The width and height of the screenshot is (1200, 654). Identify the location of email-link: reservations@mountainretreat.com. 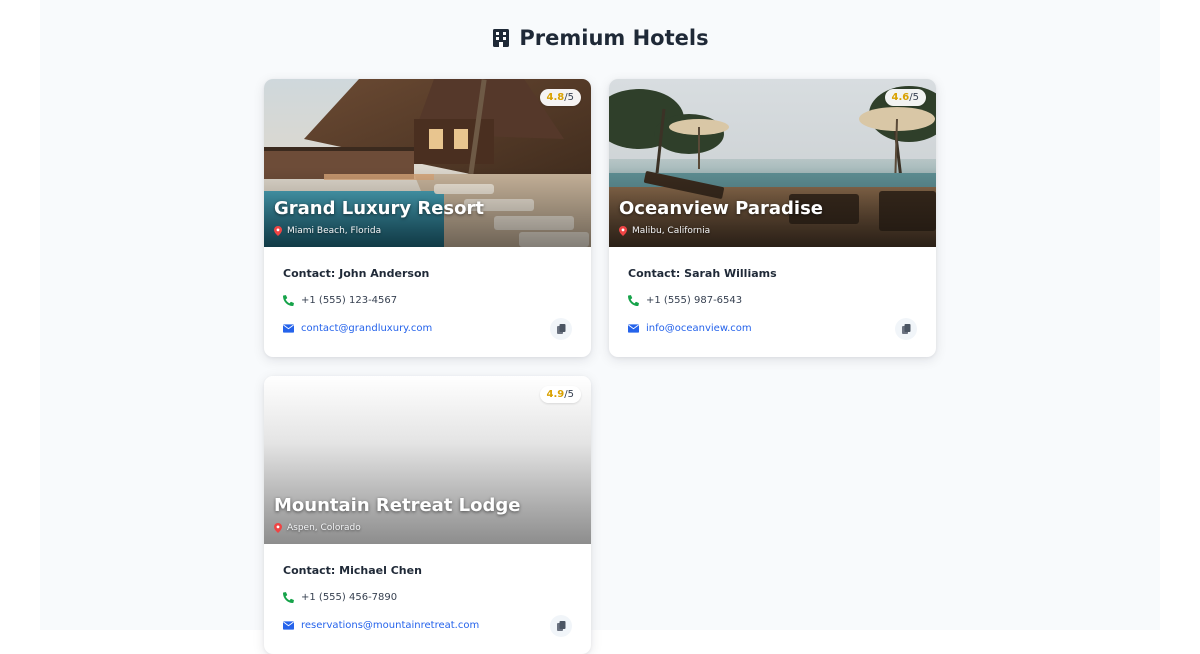
(390, 625).